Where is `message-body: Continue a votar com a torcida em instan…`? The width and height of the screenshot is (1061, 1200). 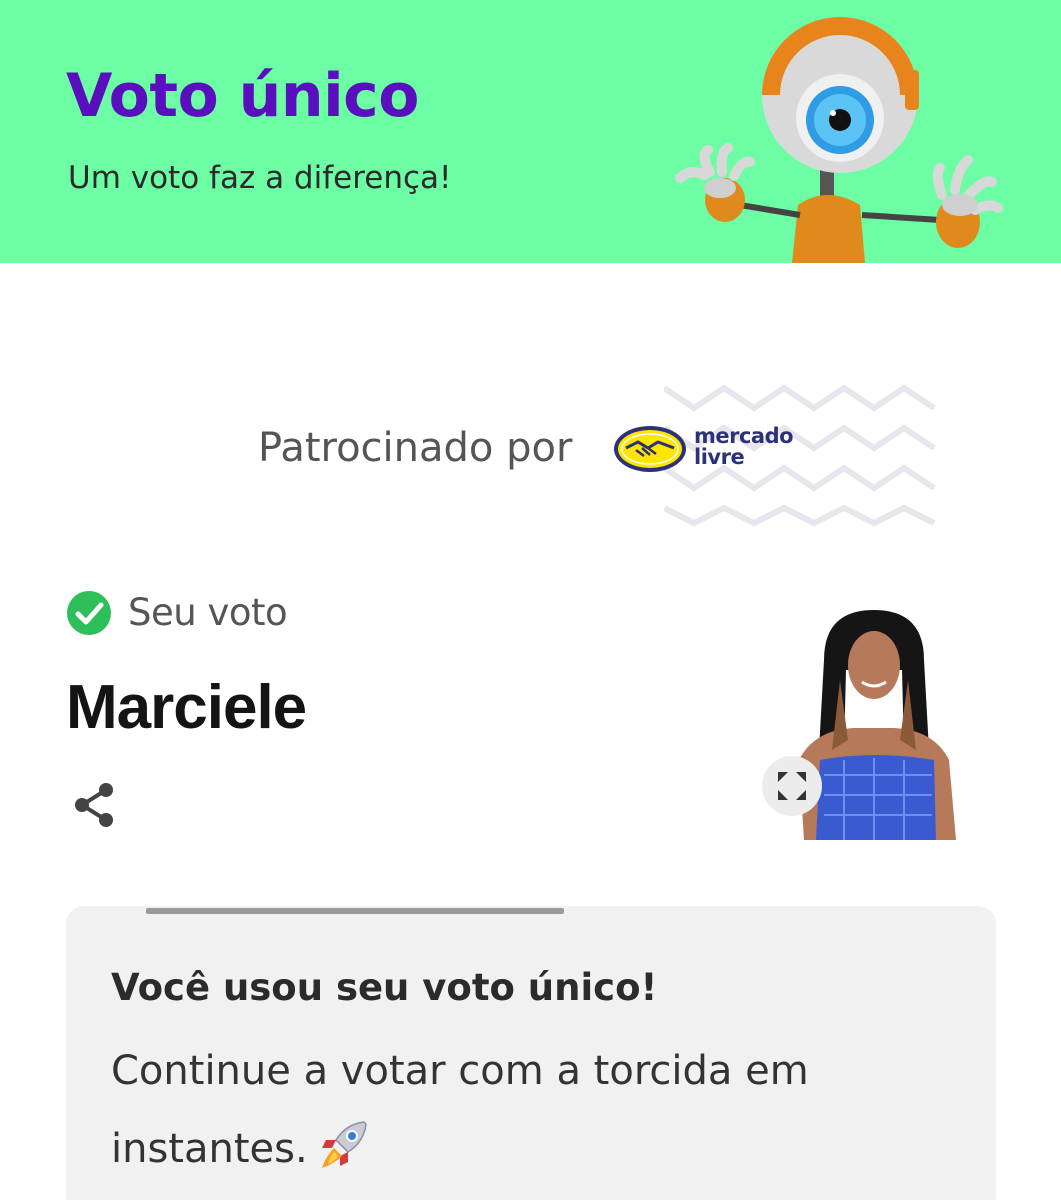
message-body: Continue a votar com a torcida em instan… is located at coordinates (541, 1110).